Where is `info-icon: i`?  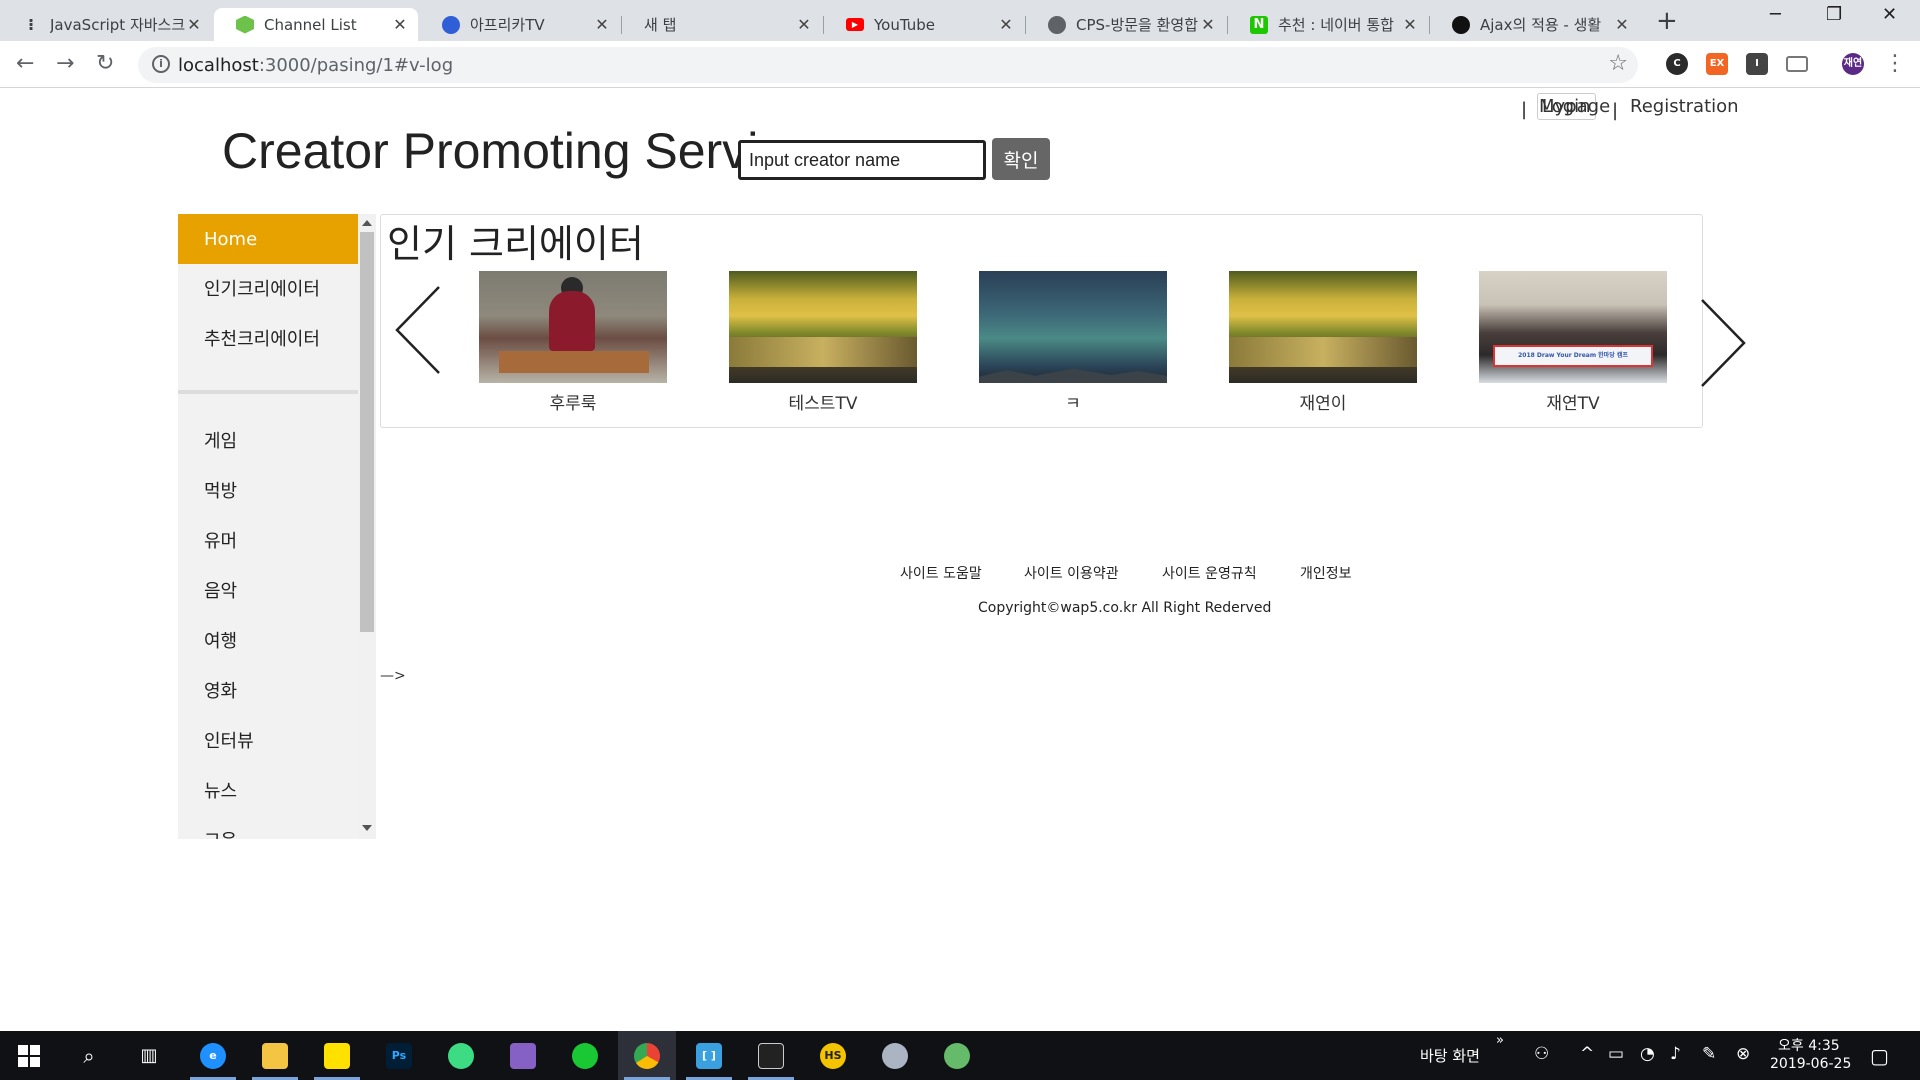 info-icon: i is located at coordinates (161, 64).